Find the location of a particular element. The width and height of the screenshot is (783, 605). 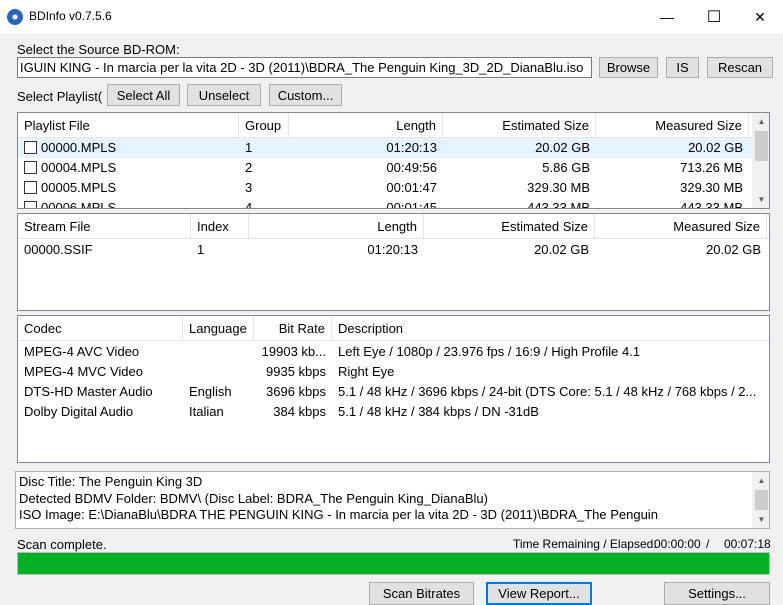

measured-size-cell: 443.33 MB is located at coordinates (711, 204).